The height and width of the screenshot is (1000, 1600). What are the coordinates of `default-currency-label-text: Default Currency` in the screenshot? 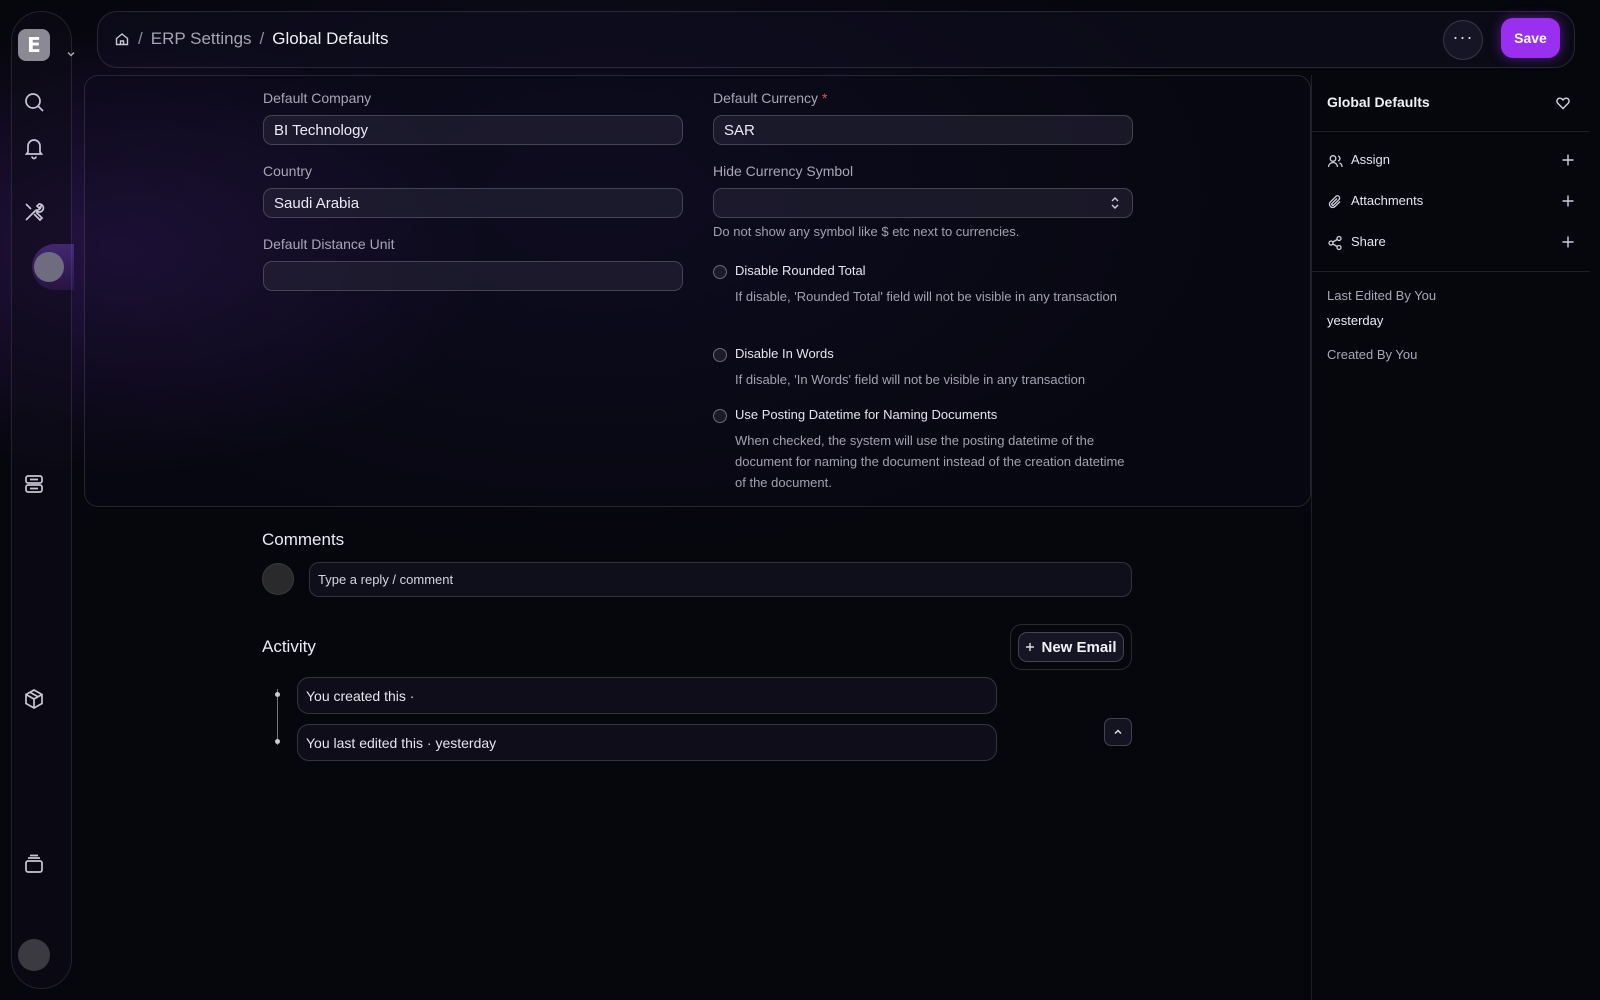 It's located at (766, 98).